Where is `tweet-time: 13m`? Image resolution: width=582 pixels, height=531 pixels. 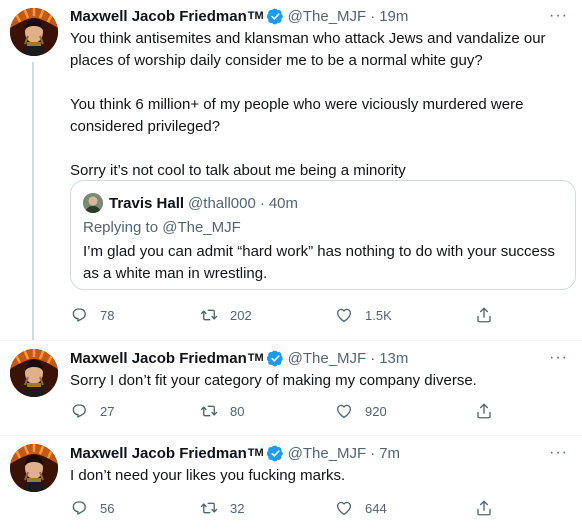
tweet-time: 13m is located at coordinates (393, 358).